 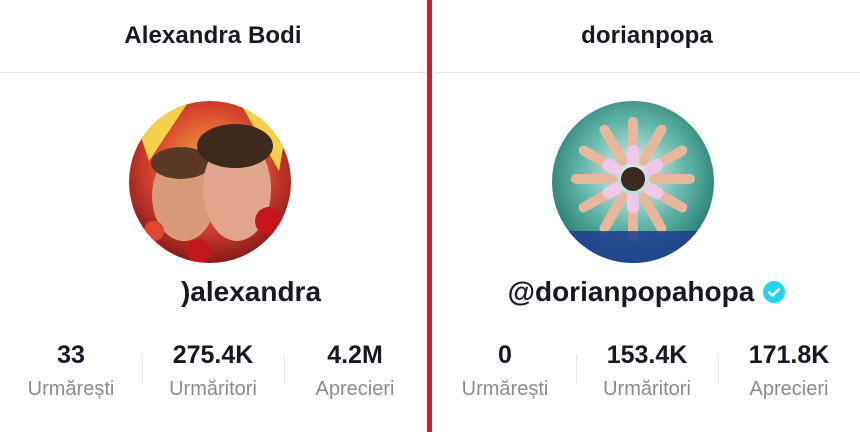 What do you see at coordinates (774, 292) in the screenshot?
I see `verified-badge-icon` at bounding box center [774, 292].